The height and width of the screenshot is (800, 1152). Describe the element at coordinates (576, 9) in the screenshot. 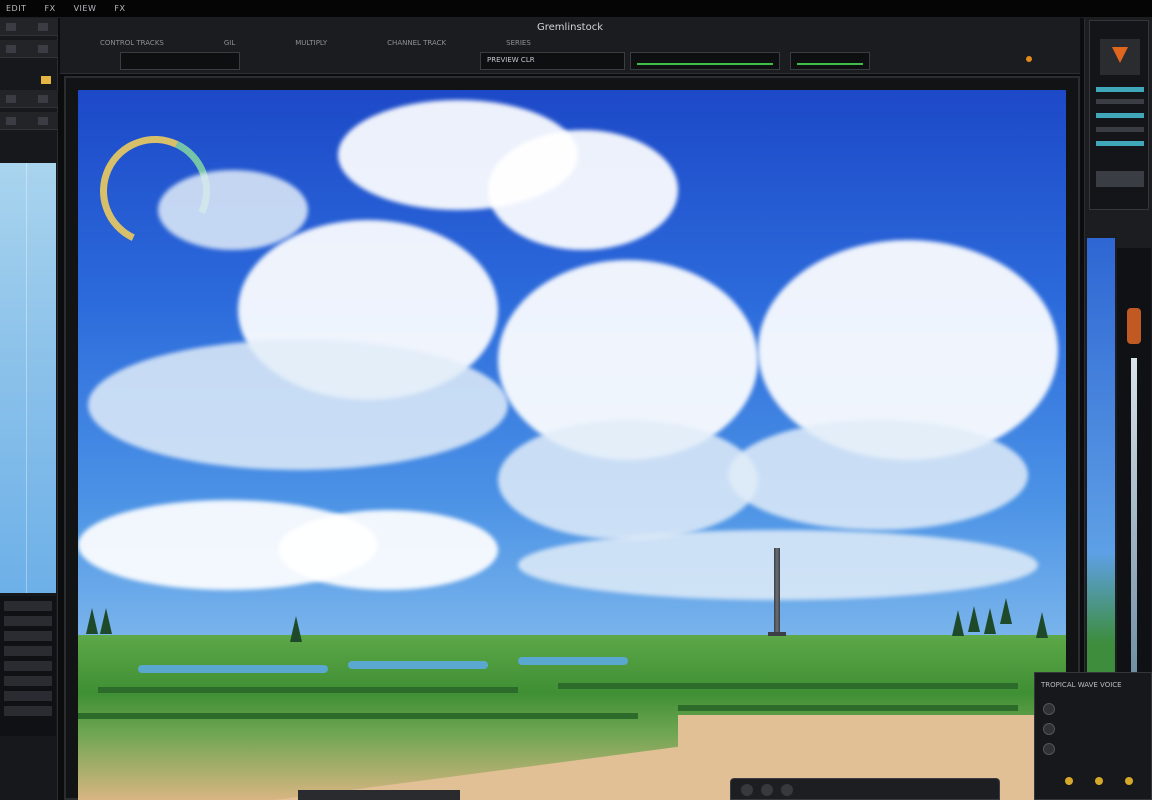

I see `app-menubar: EDIT FX VIEW FX` at that location.